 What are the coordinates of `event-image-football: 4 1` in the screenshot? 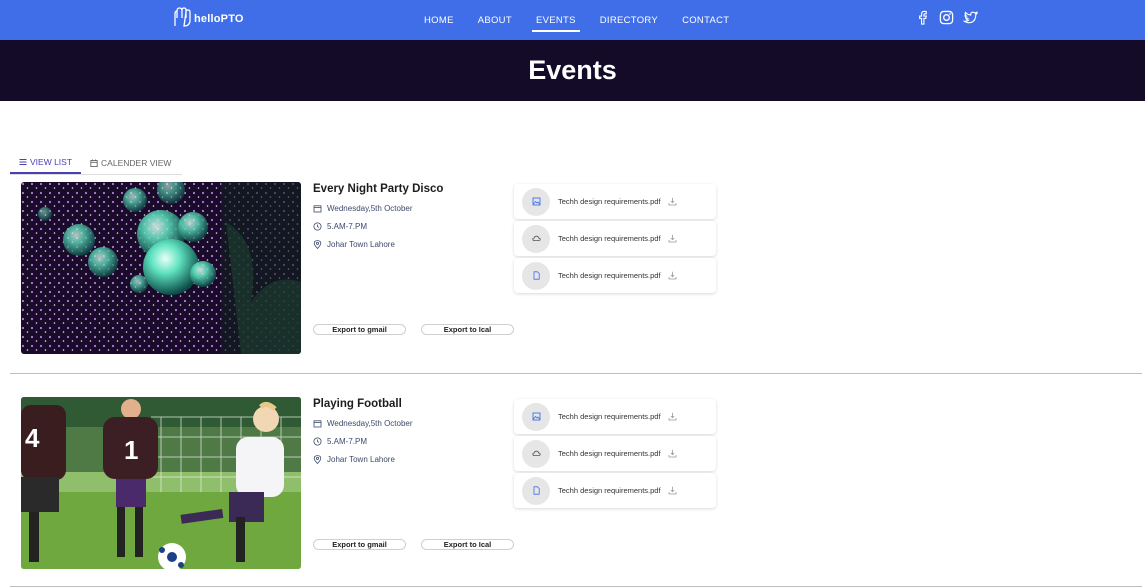 It's located at (161, 483).